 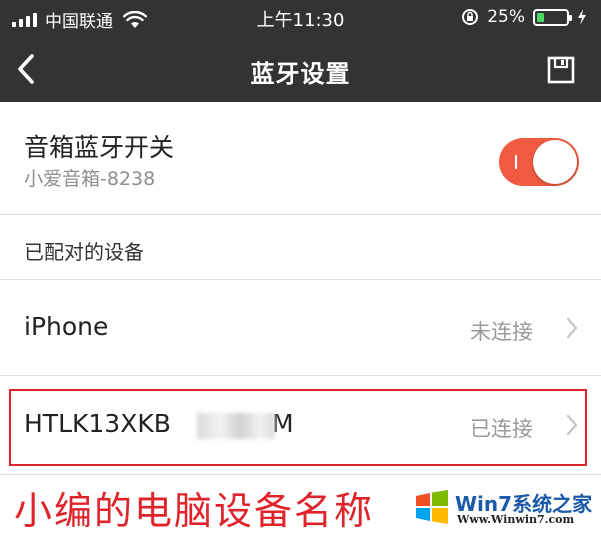 I want to click on nav-bar: 蓝牙设置, so click(x=300, y=69).